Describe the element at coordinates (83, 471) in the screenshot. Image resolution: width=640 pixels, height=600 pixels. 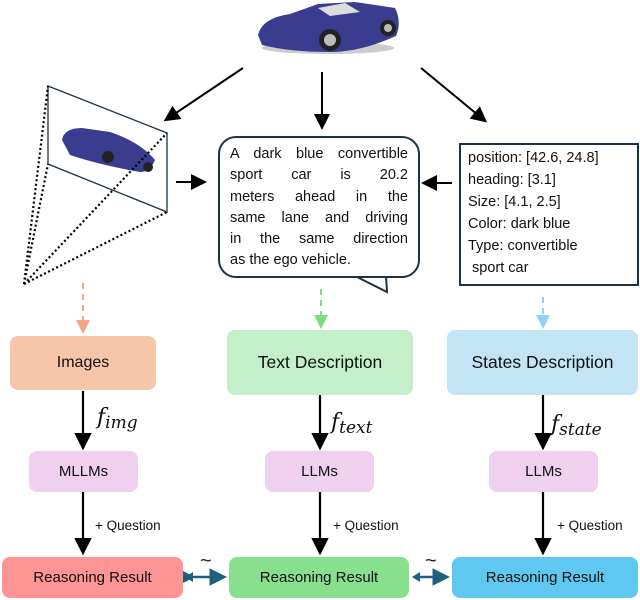
I see `mllms-box: MLLMs` at that location.